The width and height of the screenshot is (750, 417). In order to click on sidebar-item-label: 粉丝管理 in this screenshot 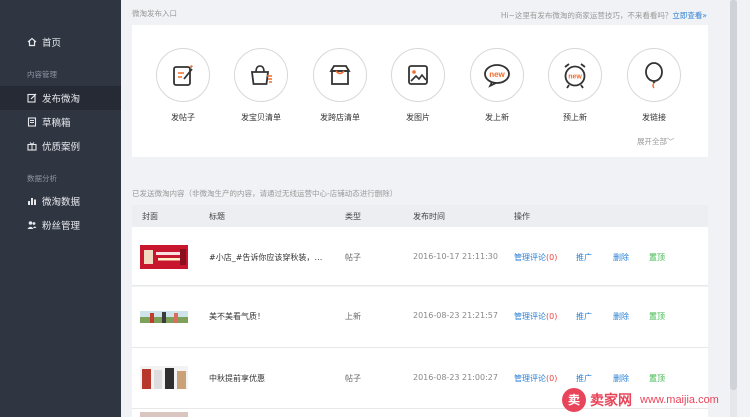, I will do `click(61, 226)`.